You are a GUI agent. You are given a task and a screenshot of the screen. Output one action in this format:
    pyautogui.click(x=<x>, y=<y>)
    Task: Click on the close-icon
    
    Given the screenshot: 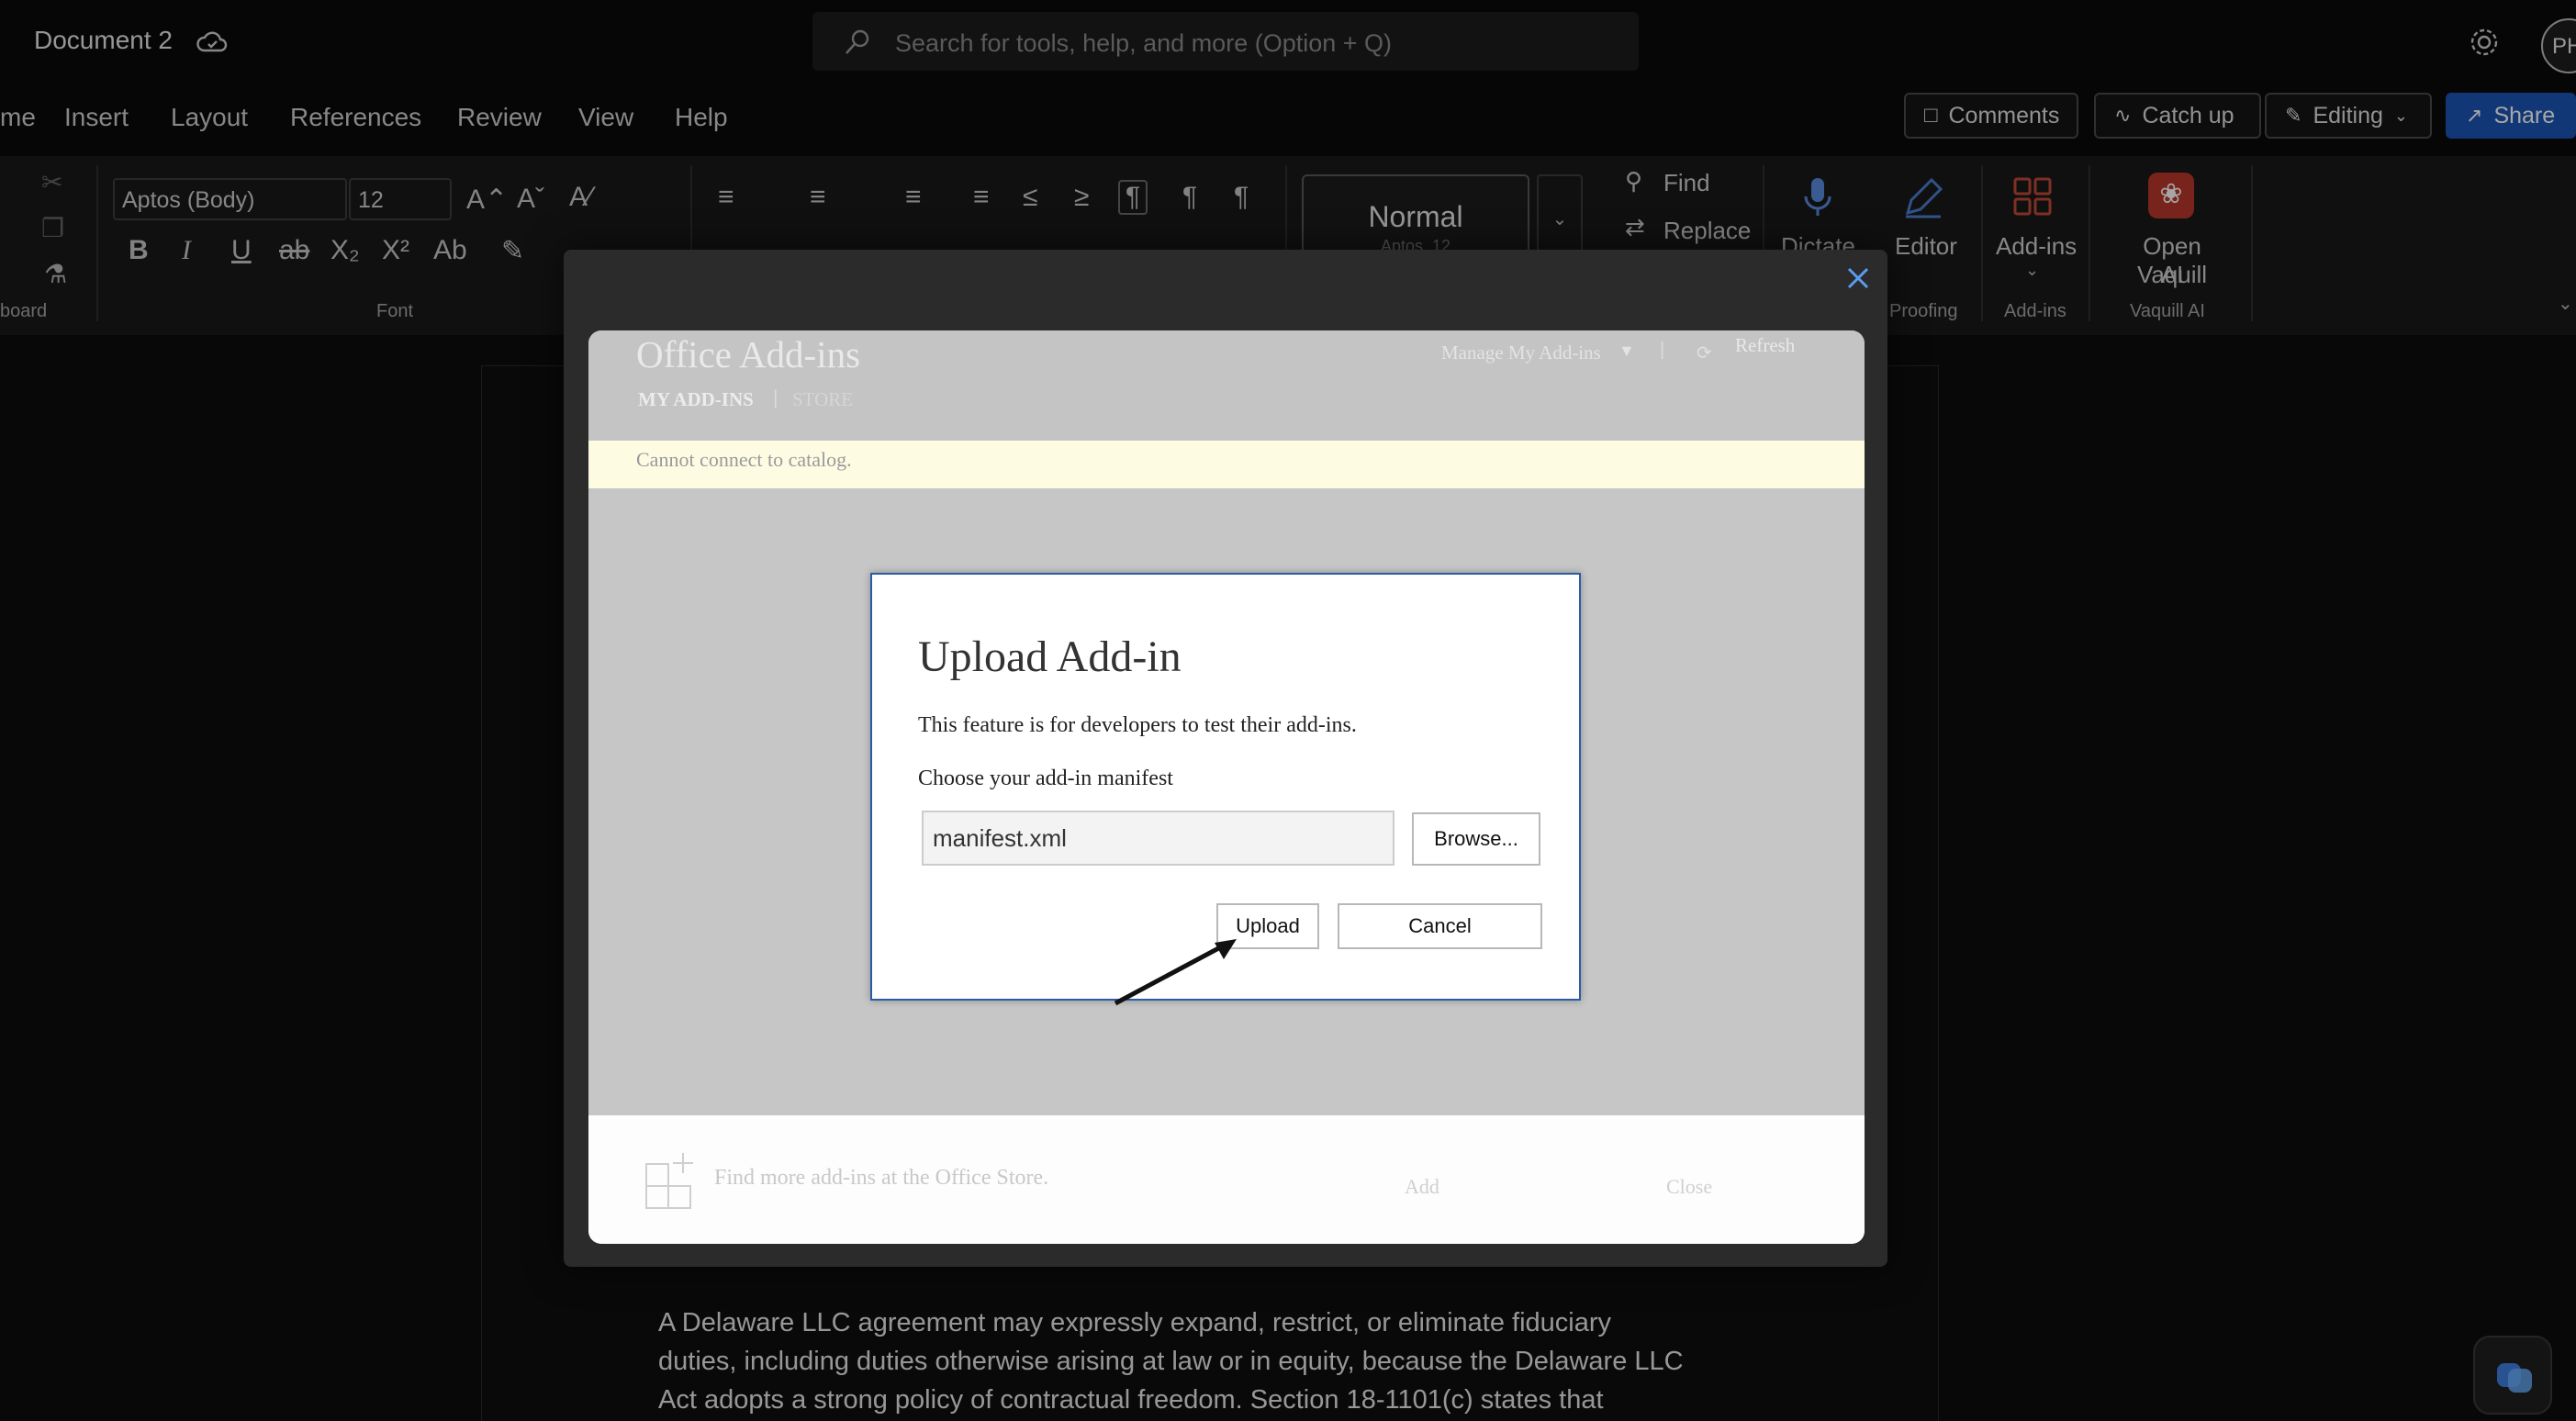 What is the action you would take?
    pyautogui.click(x=1858, y=278)
    